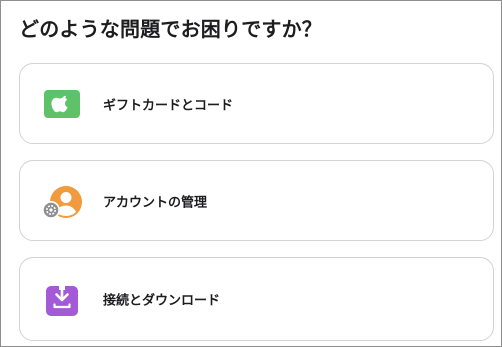 Image resolution: width=502 pixels, height=347 pixels. I want to click on option-label: ギフトカードとコード, so click(168, 105).